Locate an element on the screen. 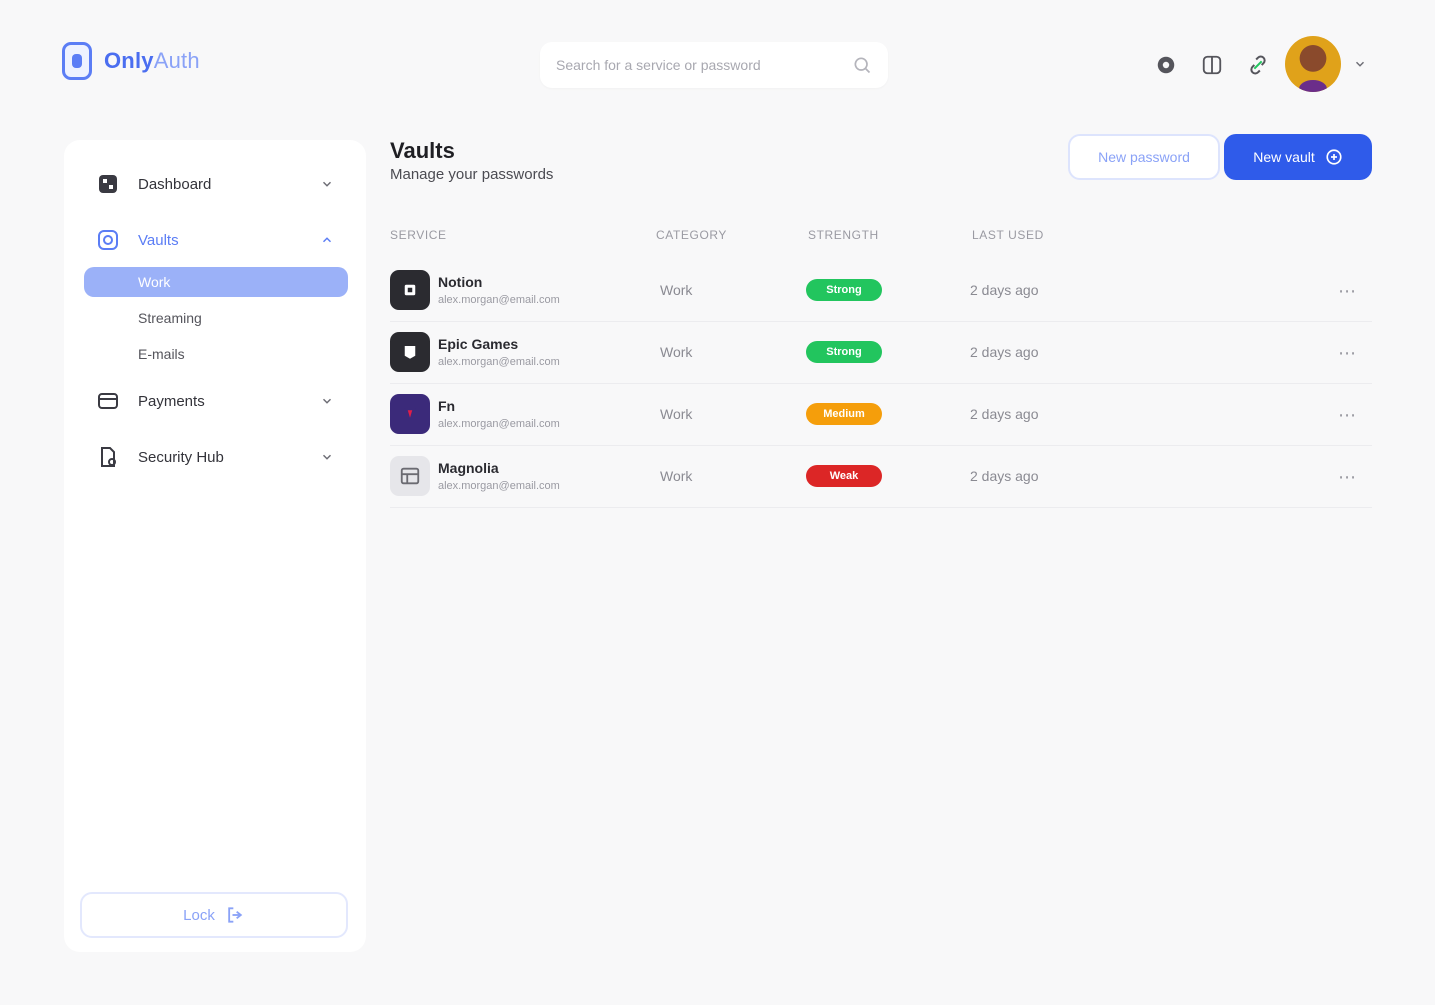 The height and width of the screenshot is (1005, 1435). sidebar-item-security-hub: Security Hub is located at coordinates (214, 457).